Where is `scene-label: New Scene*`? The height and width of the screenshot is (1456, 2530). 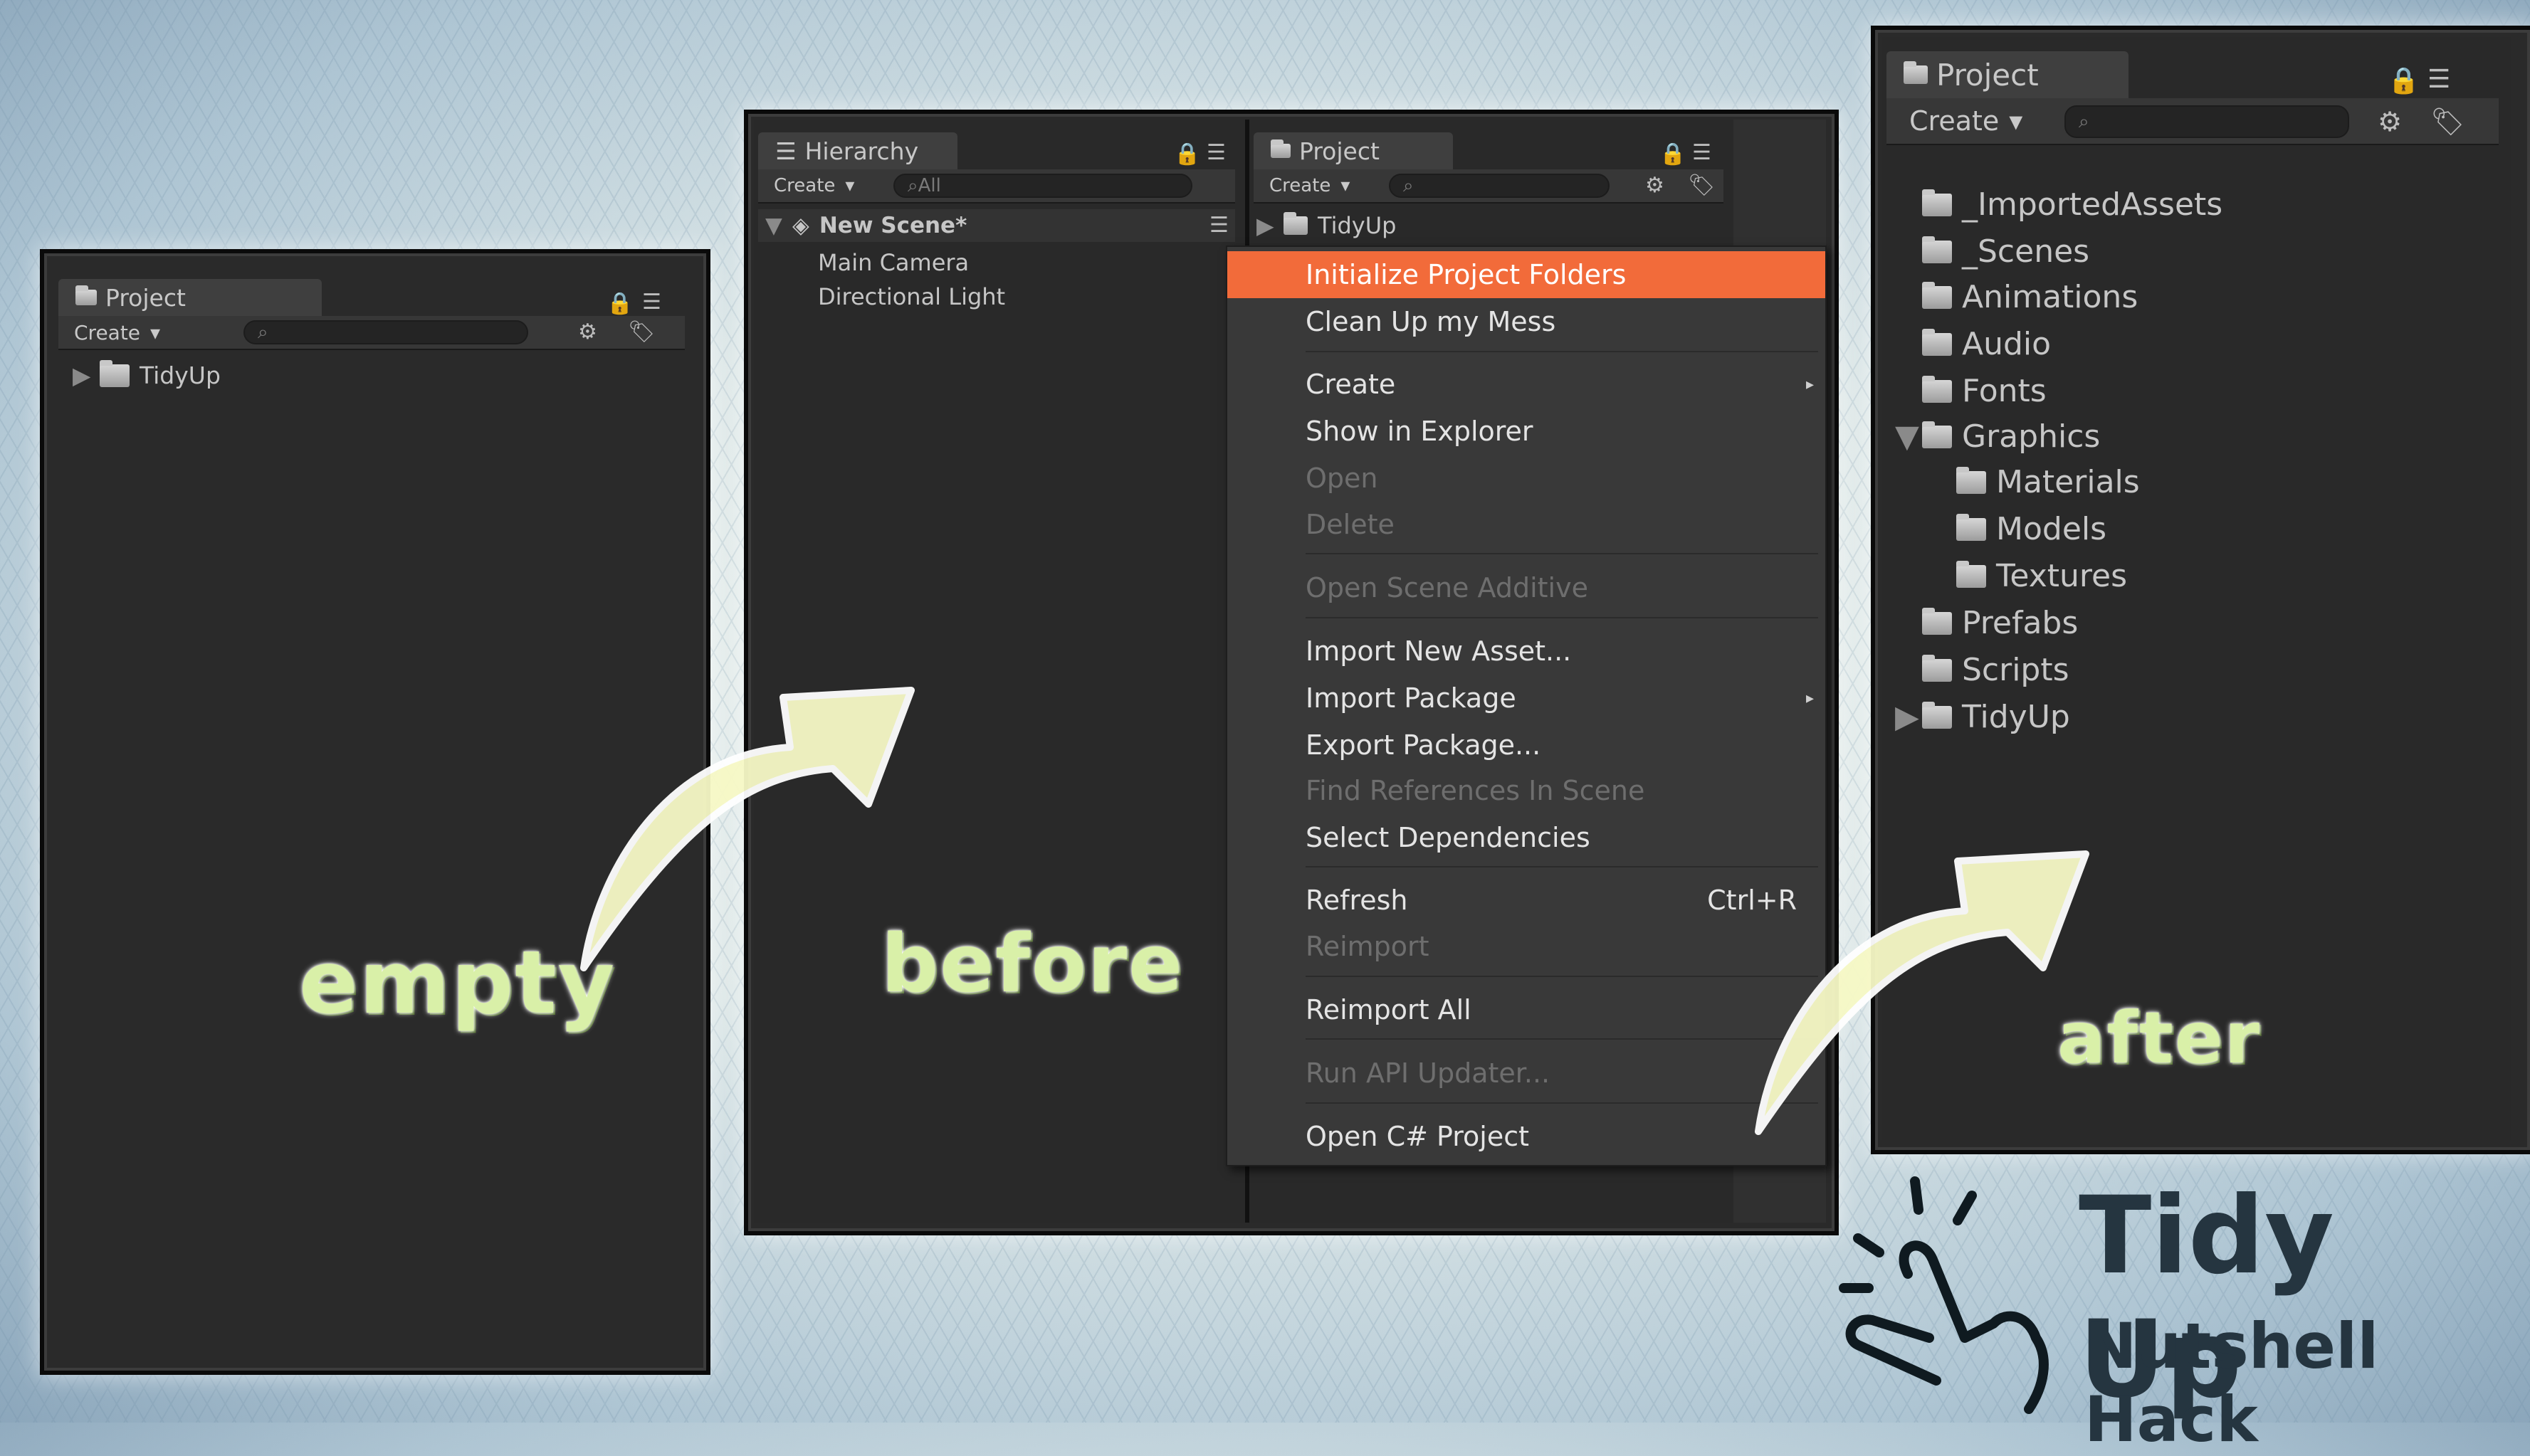
scene-label: New Scene* is located at coordinates (893, 225).